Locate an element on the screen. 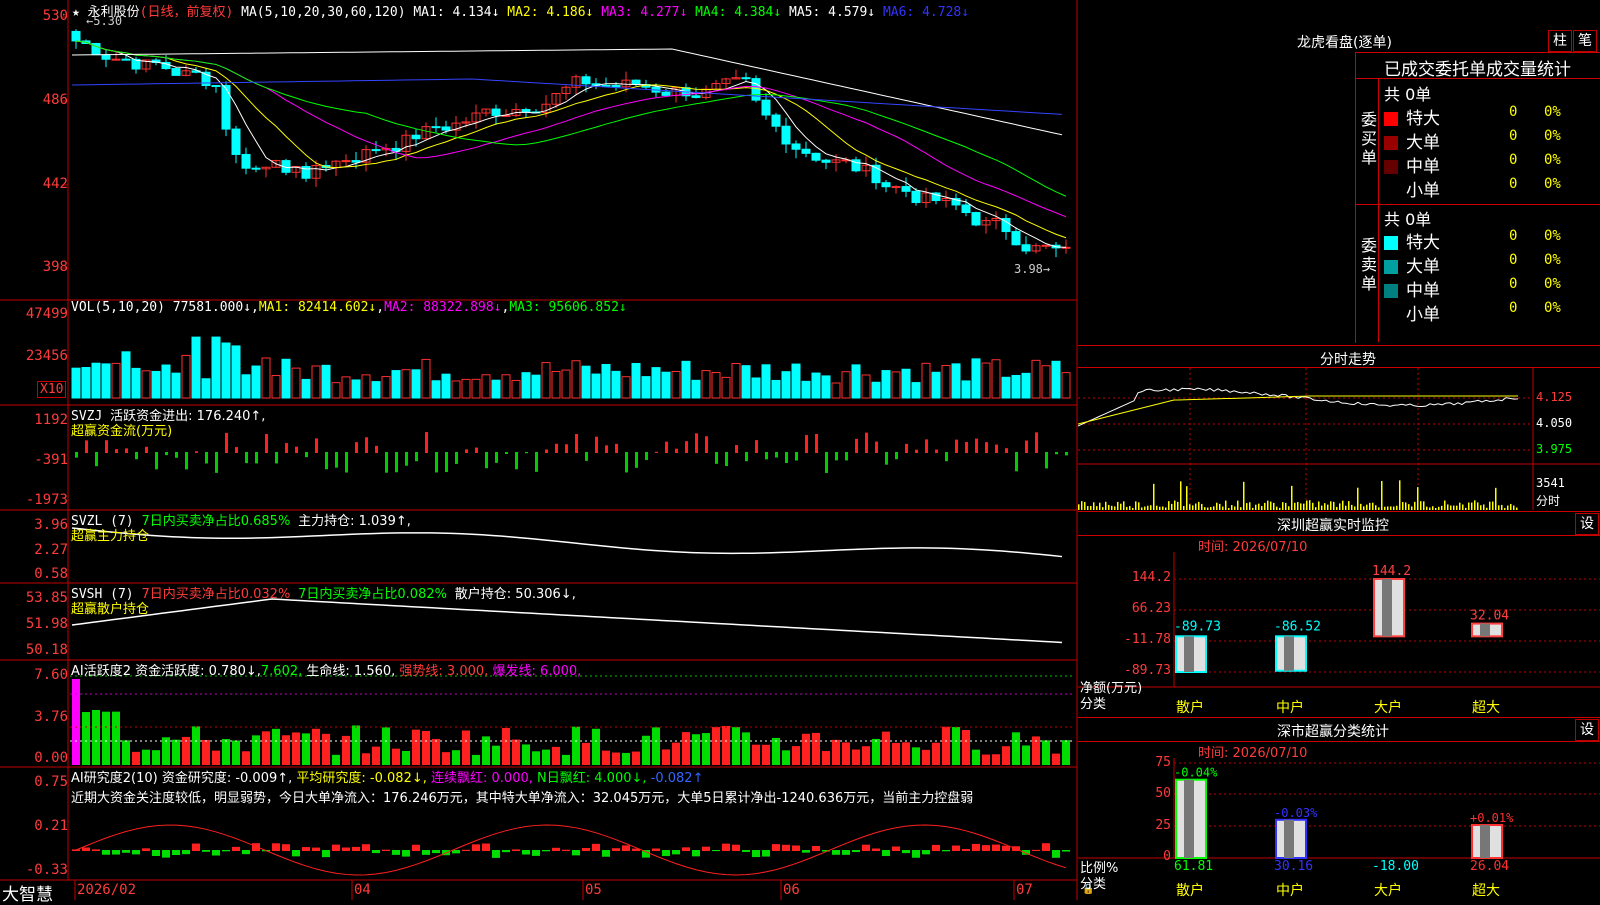 The width and height of the screenshot is (1600, 905). order-row: 中单 0 0% is located at coordinates (1492, 164).